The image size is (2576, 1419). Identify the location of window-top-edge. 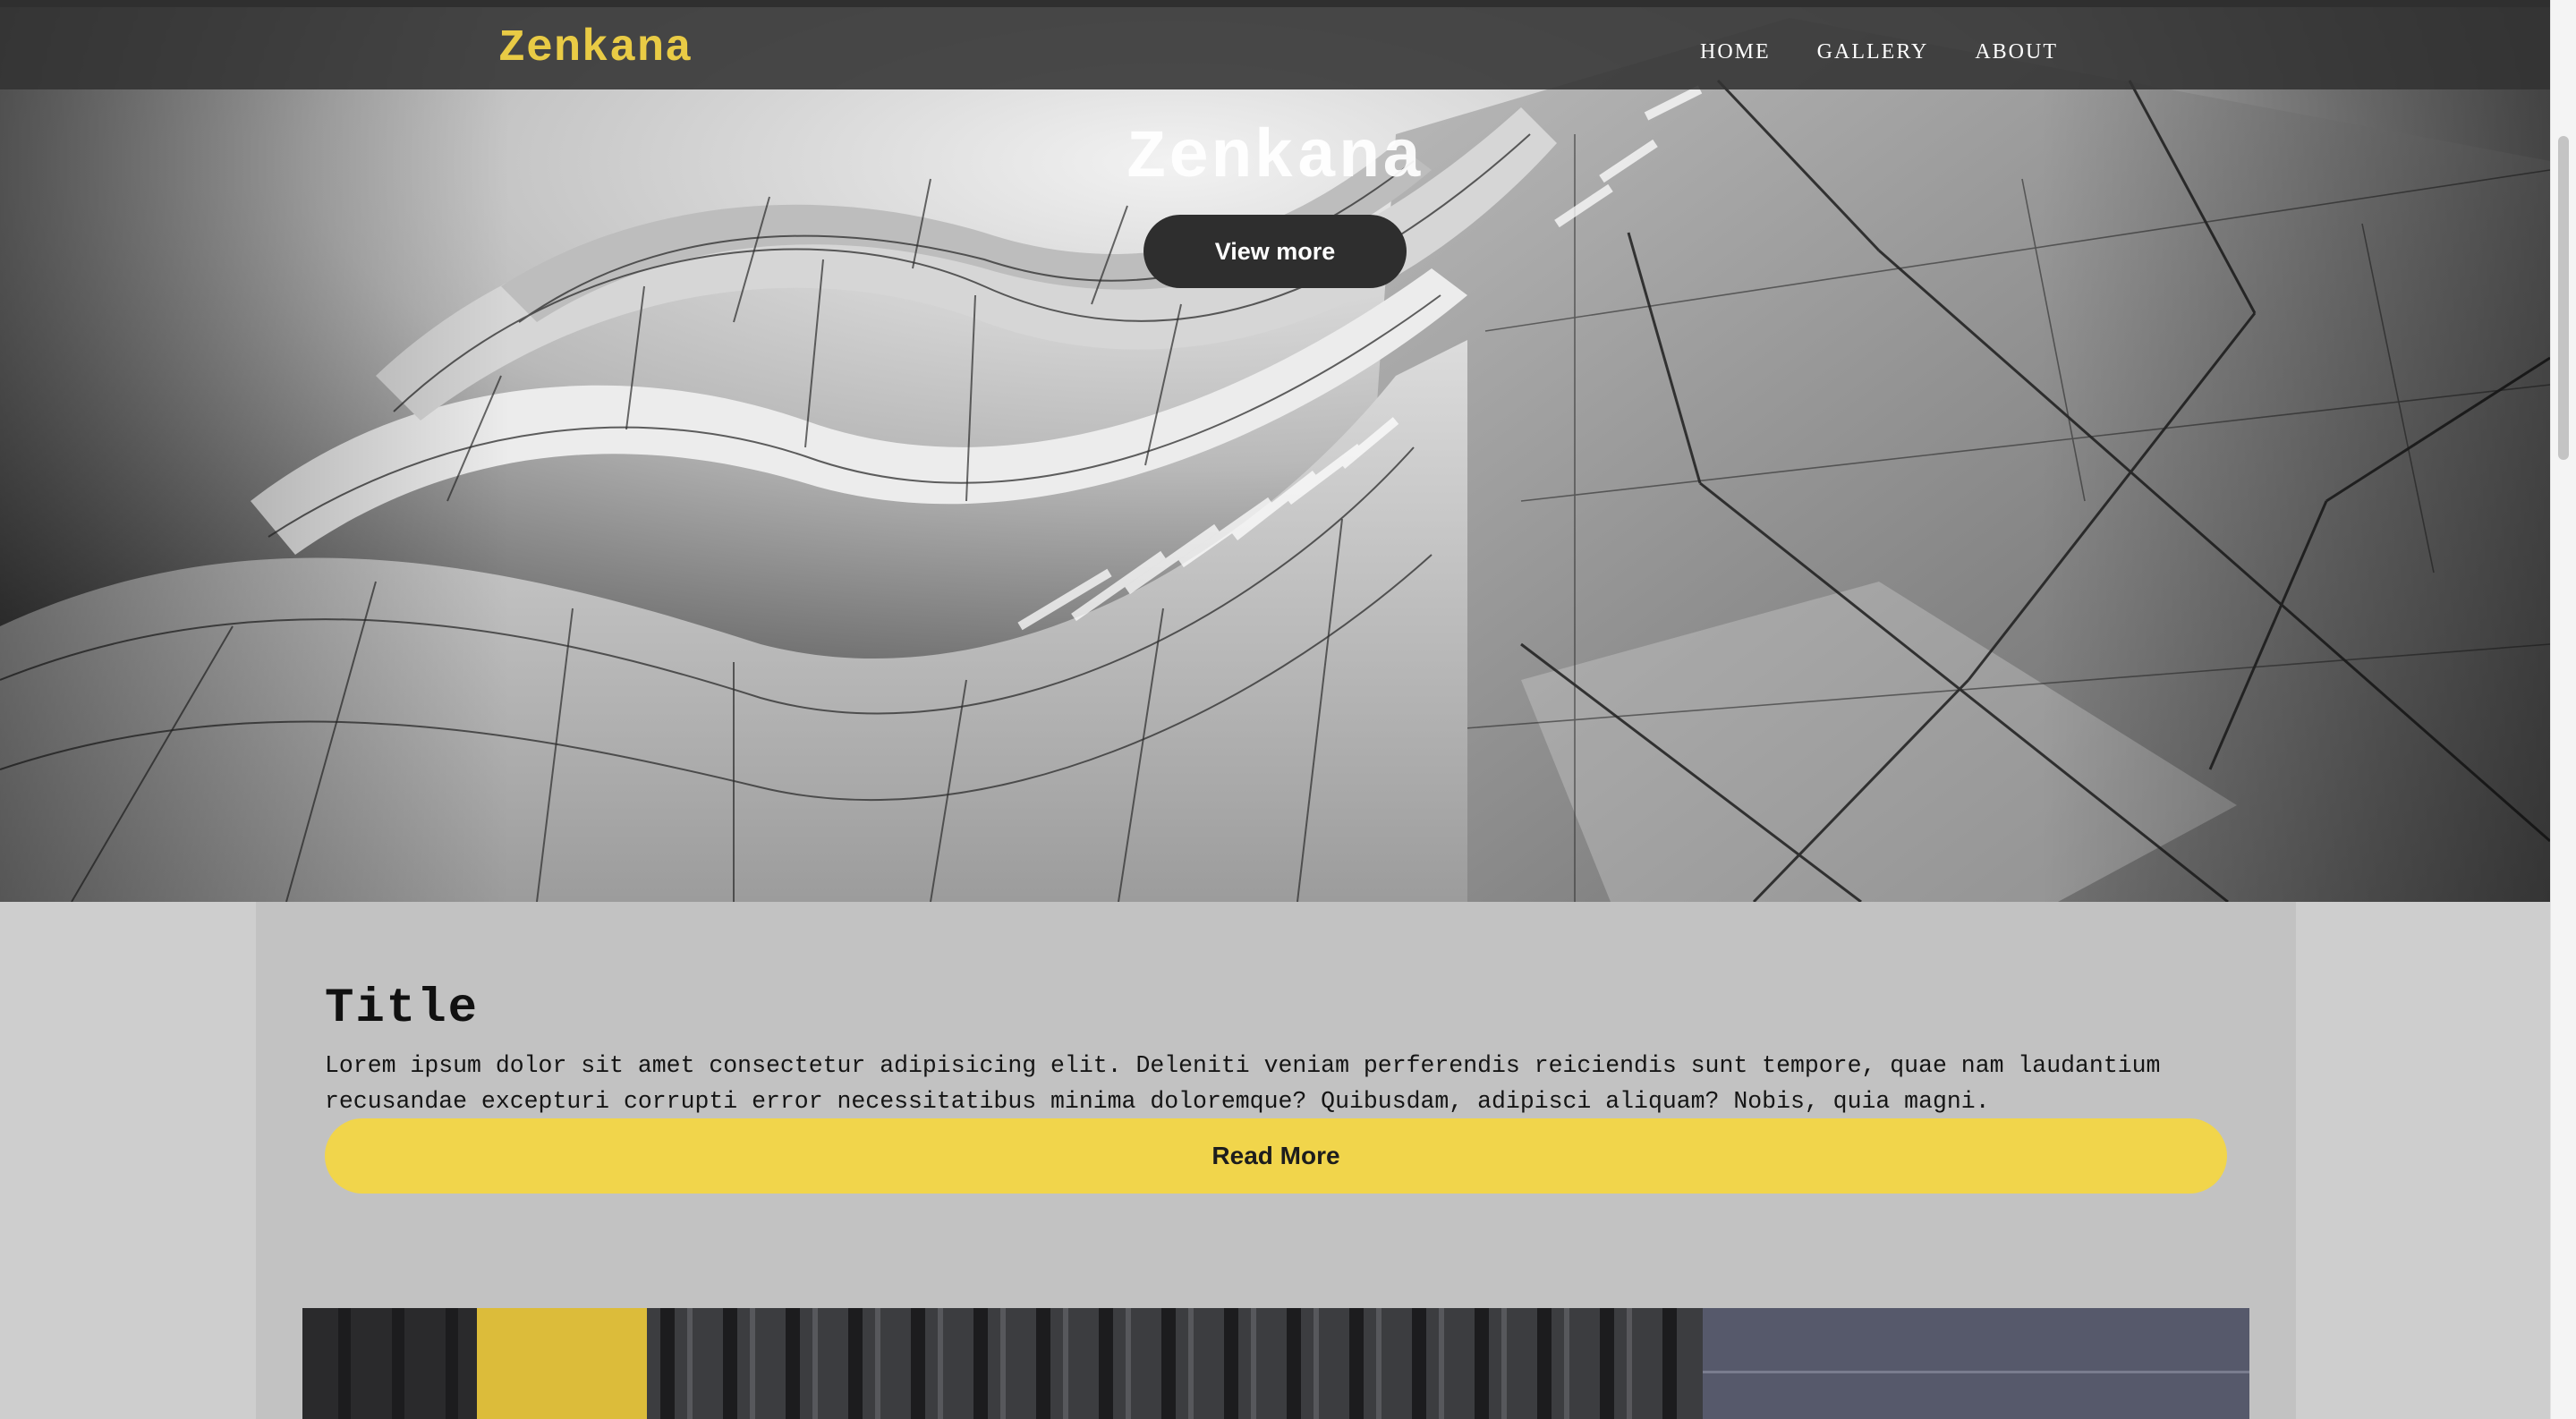
(1275, 3).